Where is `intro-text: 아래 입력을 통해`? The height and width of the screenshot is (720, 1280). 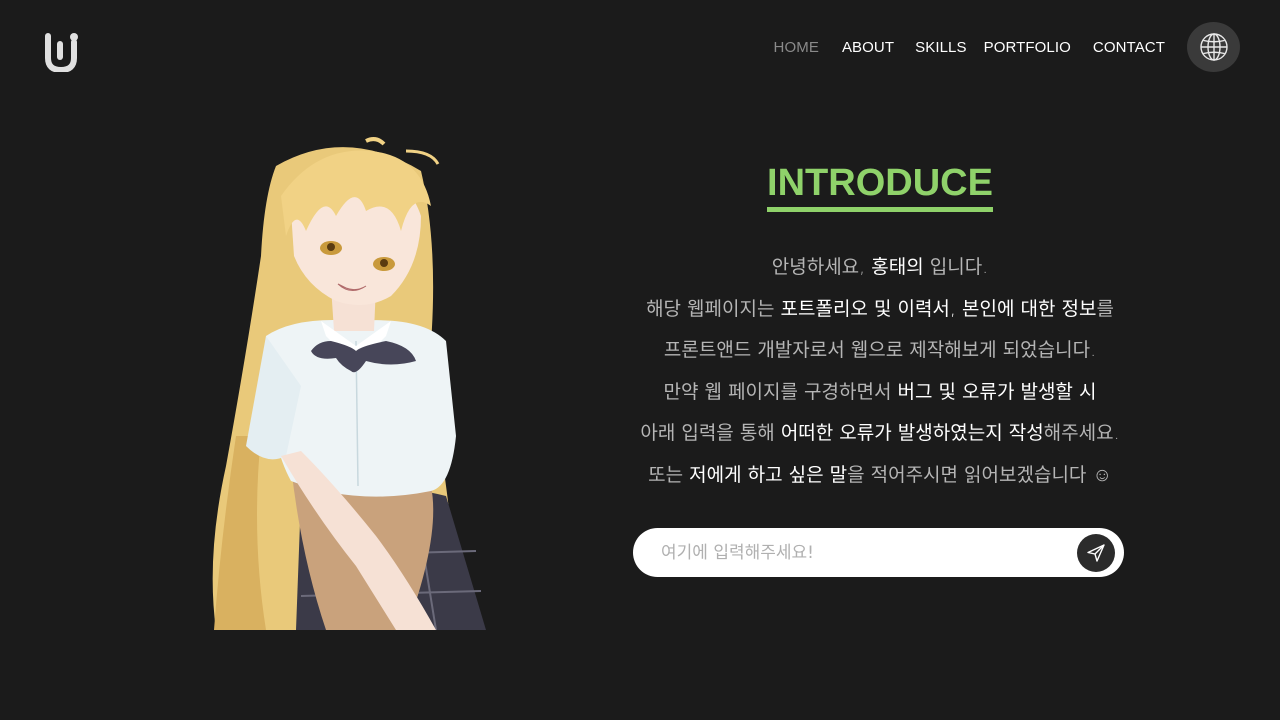 intro-text: 아래 입력을 통해 is located at coordinates (710, 433).